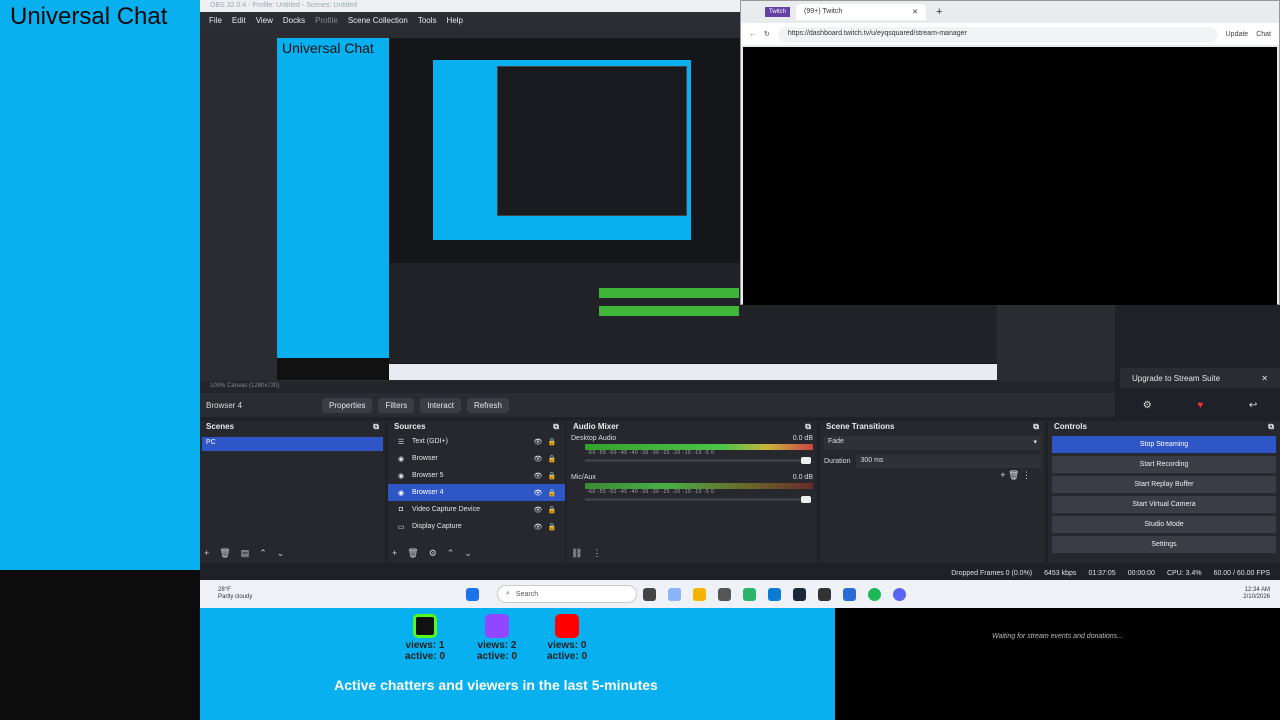 The width and height of the screenshot is (1280, 720). What do you see at coordinates (1164, 444) in the screenshot?
I see `stop-streaming-button: Stop Streaming` at bounding box center [1164, 444].